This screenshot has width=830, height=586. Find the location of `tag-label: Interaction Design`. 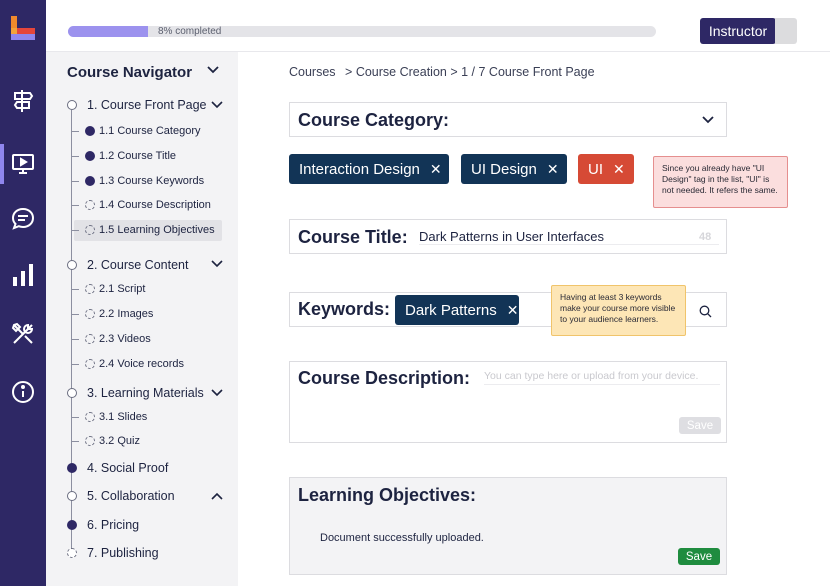

tag-label: Interaction Design is located at coordinates (359, 169).